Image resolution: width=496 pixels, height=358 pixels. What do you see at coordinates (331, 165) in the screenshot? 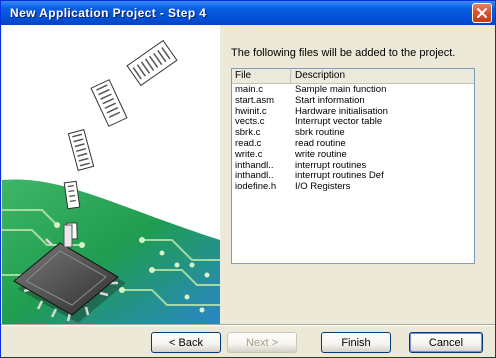
I see `file-description: interrupt routines` at bounding box center [331, 165].